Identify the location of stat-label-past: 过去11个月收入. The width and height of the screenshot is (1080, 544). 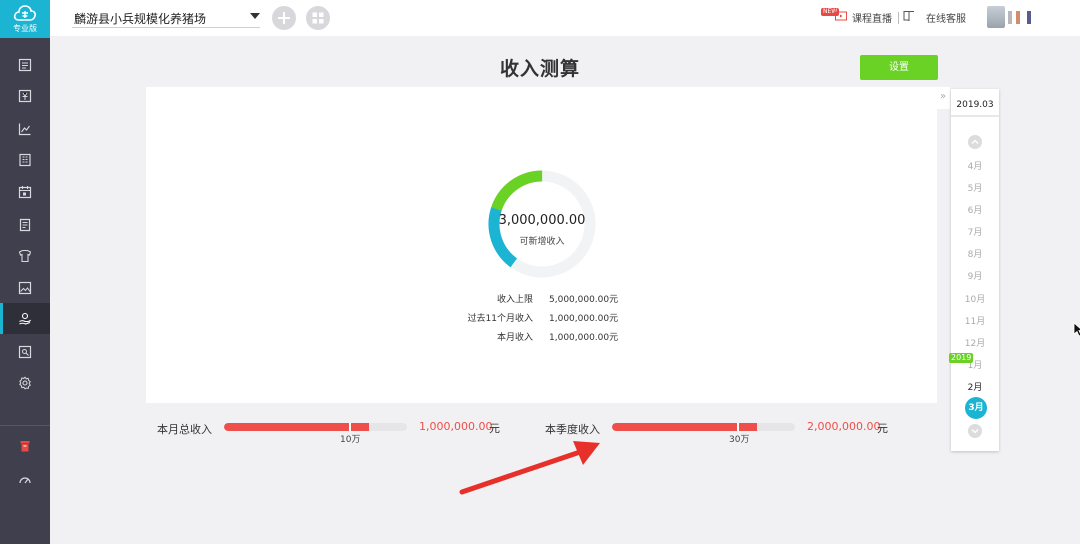
(500, 319).